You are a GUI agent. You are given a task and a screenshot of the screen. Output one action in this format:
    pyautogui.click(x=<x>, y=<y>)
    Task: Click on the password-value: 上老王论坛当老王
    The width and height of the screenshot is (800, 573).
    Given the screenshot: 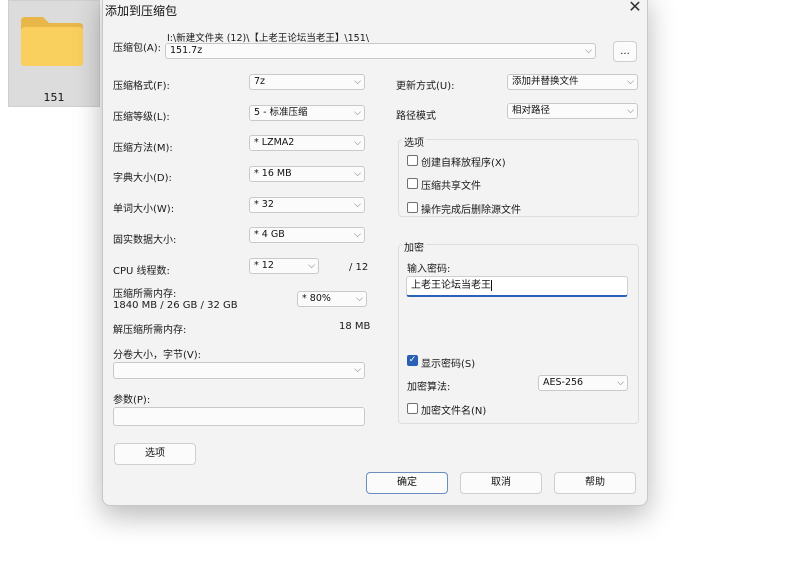 What is the action you would take?
    pyautogui.click(x=451, y=285)
    